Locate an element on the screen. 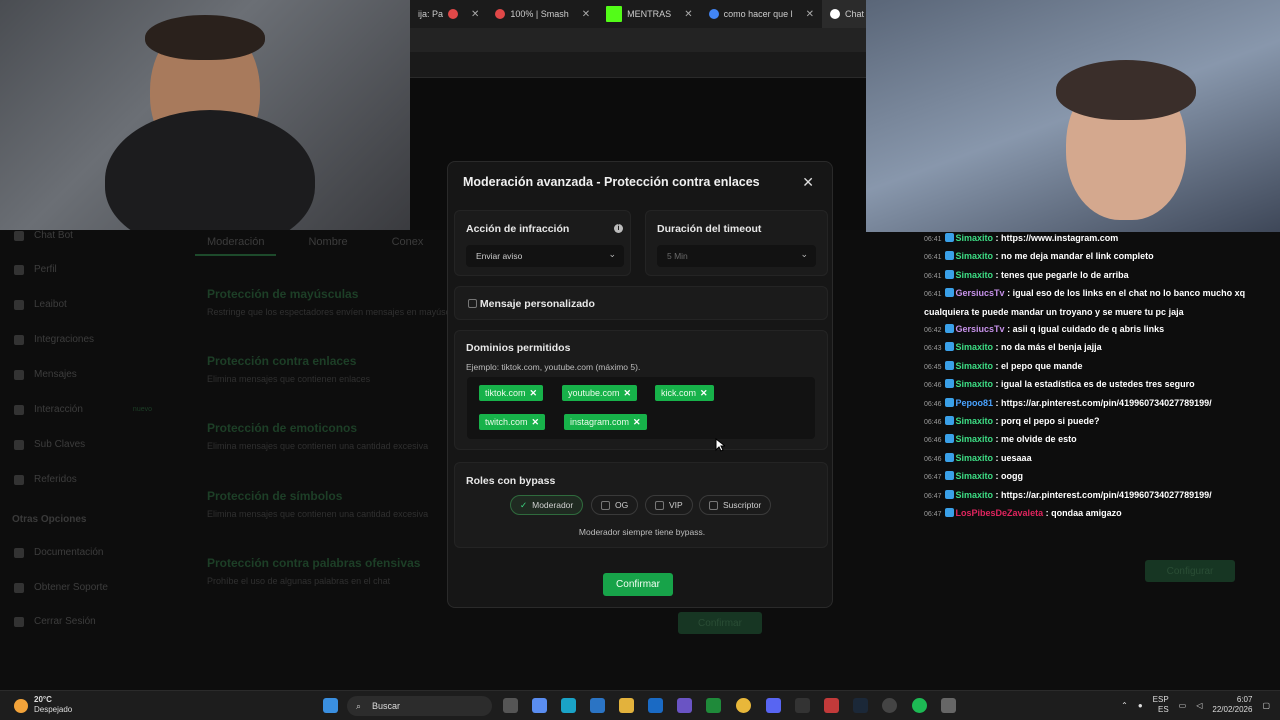 This screenshot has height=720, width=1280. browser-tab-active: Chat Bot | El is located at coordinates (844, 14).